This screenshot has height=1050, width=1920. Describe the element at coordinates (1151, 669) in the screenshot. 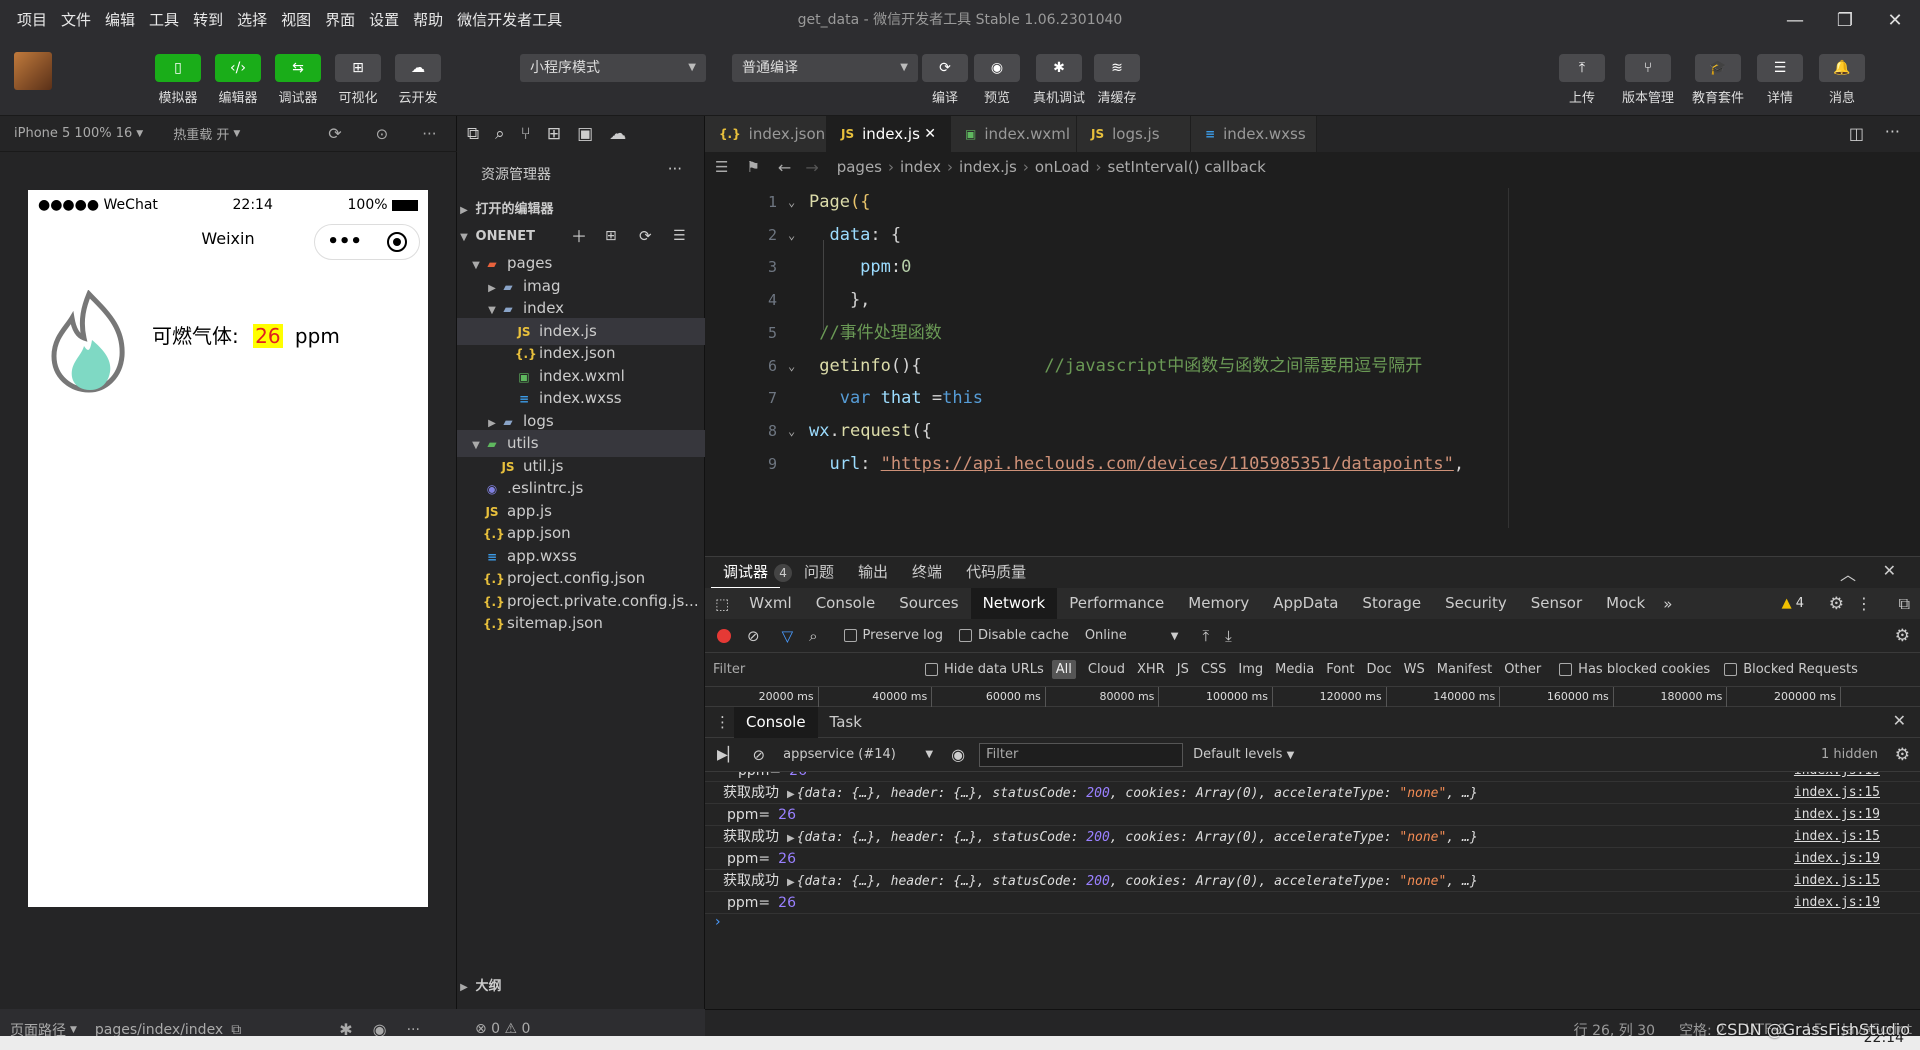

I see `filter-XHR: XHR` at that location.